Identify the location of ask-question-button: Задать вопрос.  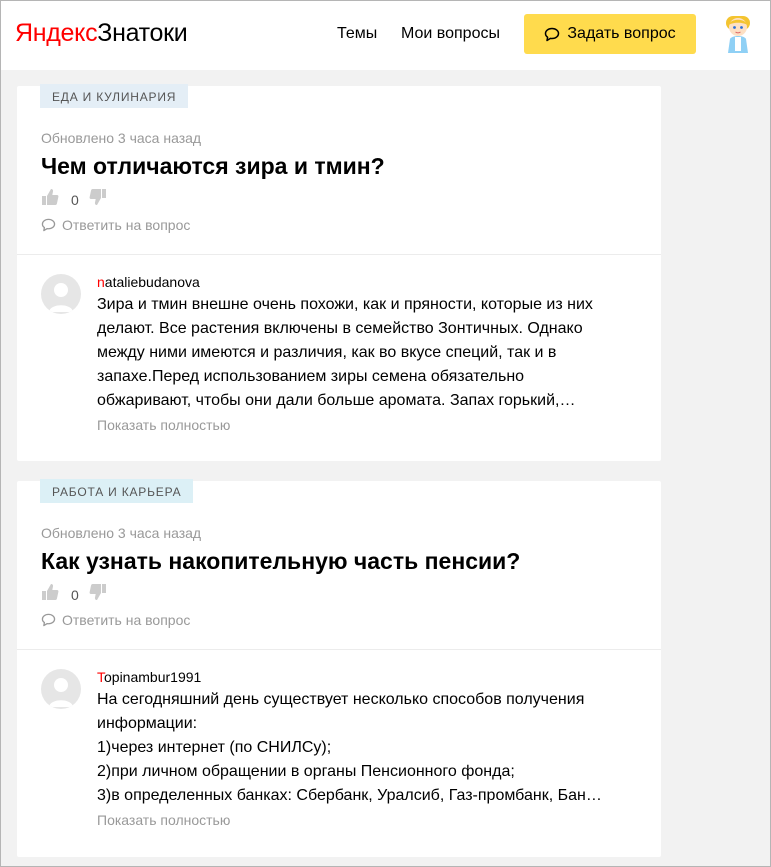
(610, 34).